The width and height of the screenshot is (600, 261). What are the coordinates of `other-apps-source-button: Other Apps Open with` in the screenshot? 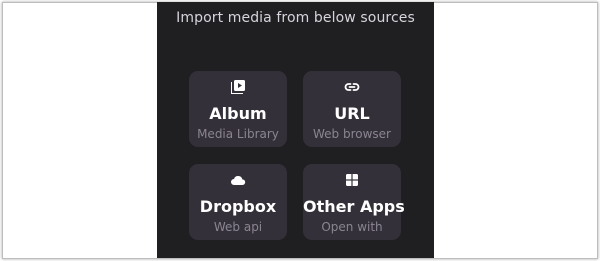 It's located at (354, 202).